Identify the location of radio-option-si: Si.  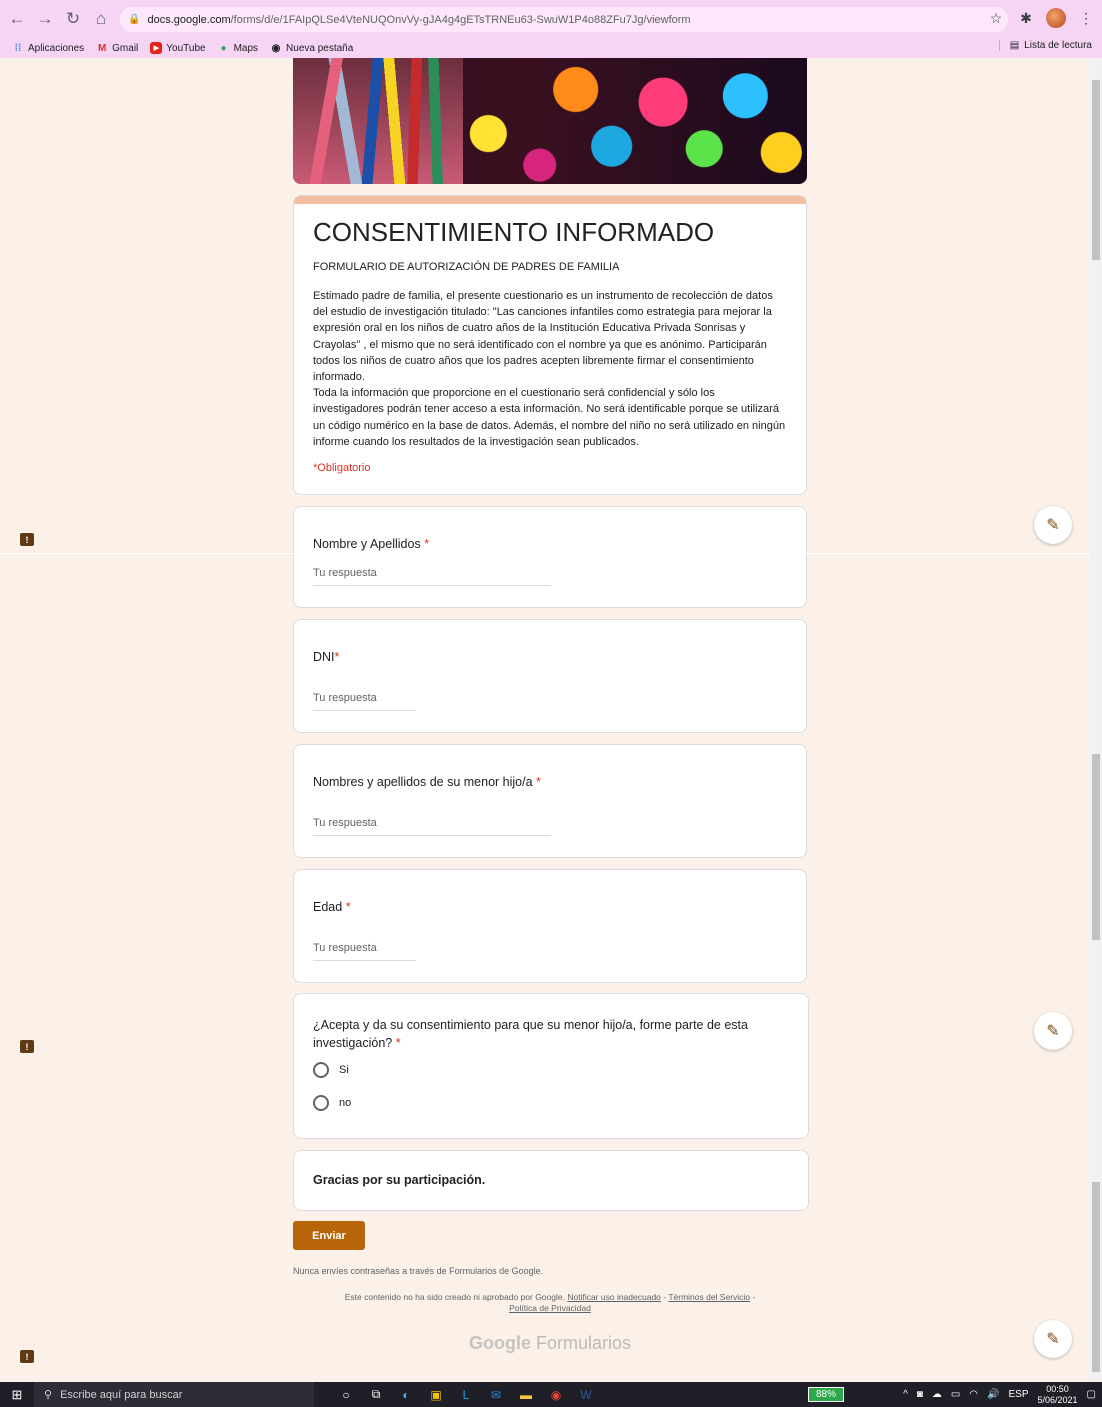
(551, 1070).